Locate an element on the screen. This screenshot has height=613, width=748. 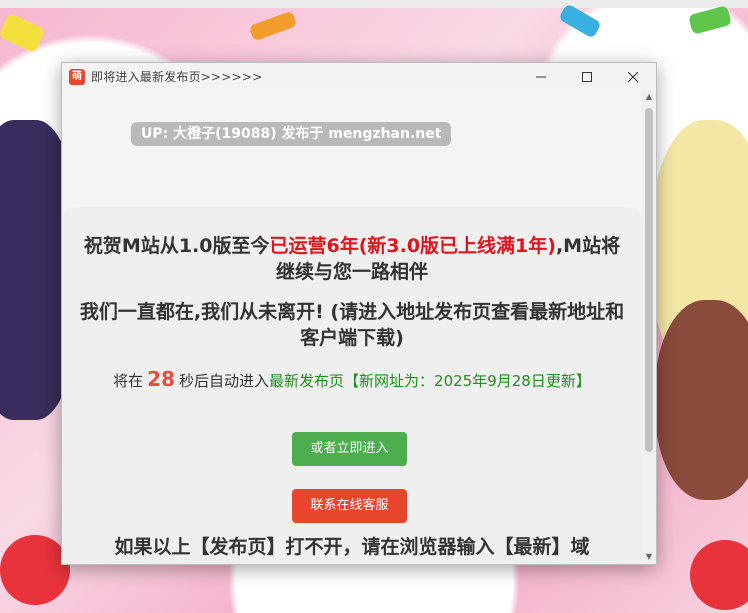
decor-blob is located at coordinates (701, 400).